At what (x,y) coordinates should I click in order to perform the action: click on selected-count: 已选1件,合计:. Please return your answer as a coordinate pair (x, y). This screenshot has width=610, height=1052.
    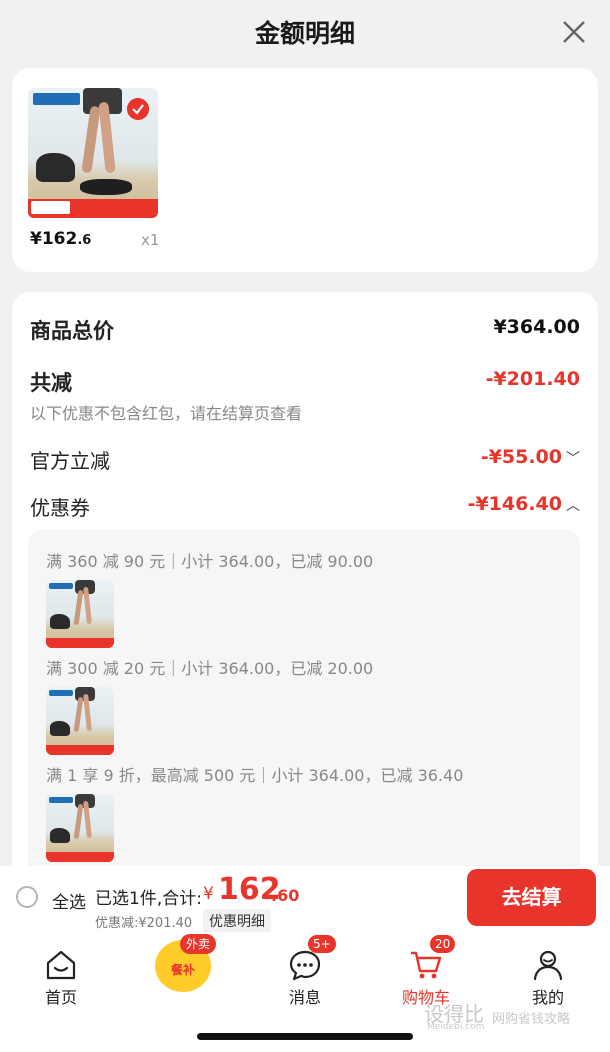
    Looking at the image, I should click on (148, 899).